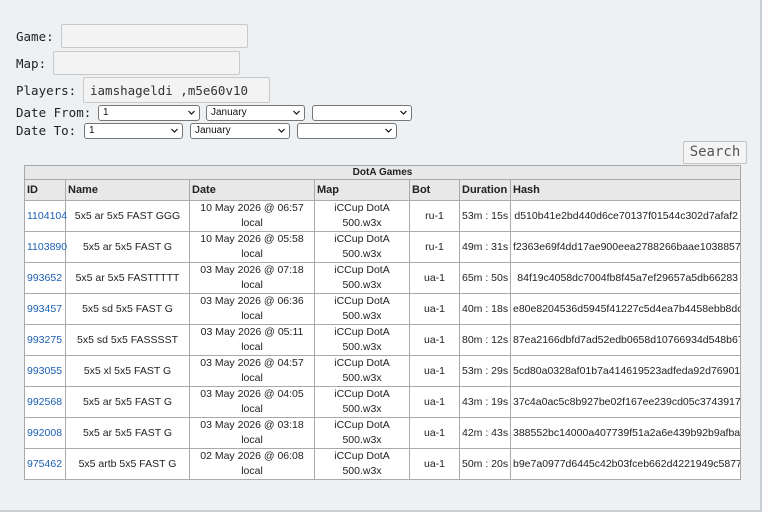 The width and height of the screenshot is (762, 512). I want to click on game-id-link: 1103890, so click(47, 247).